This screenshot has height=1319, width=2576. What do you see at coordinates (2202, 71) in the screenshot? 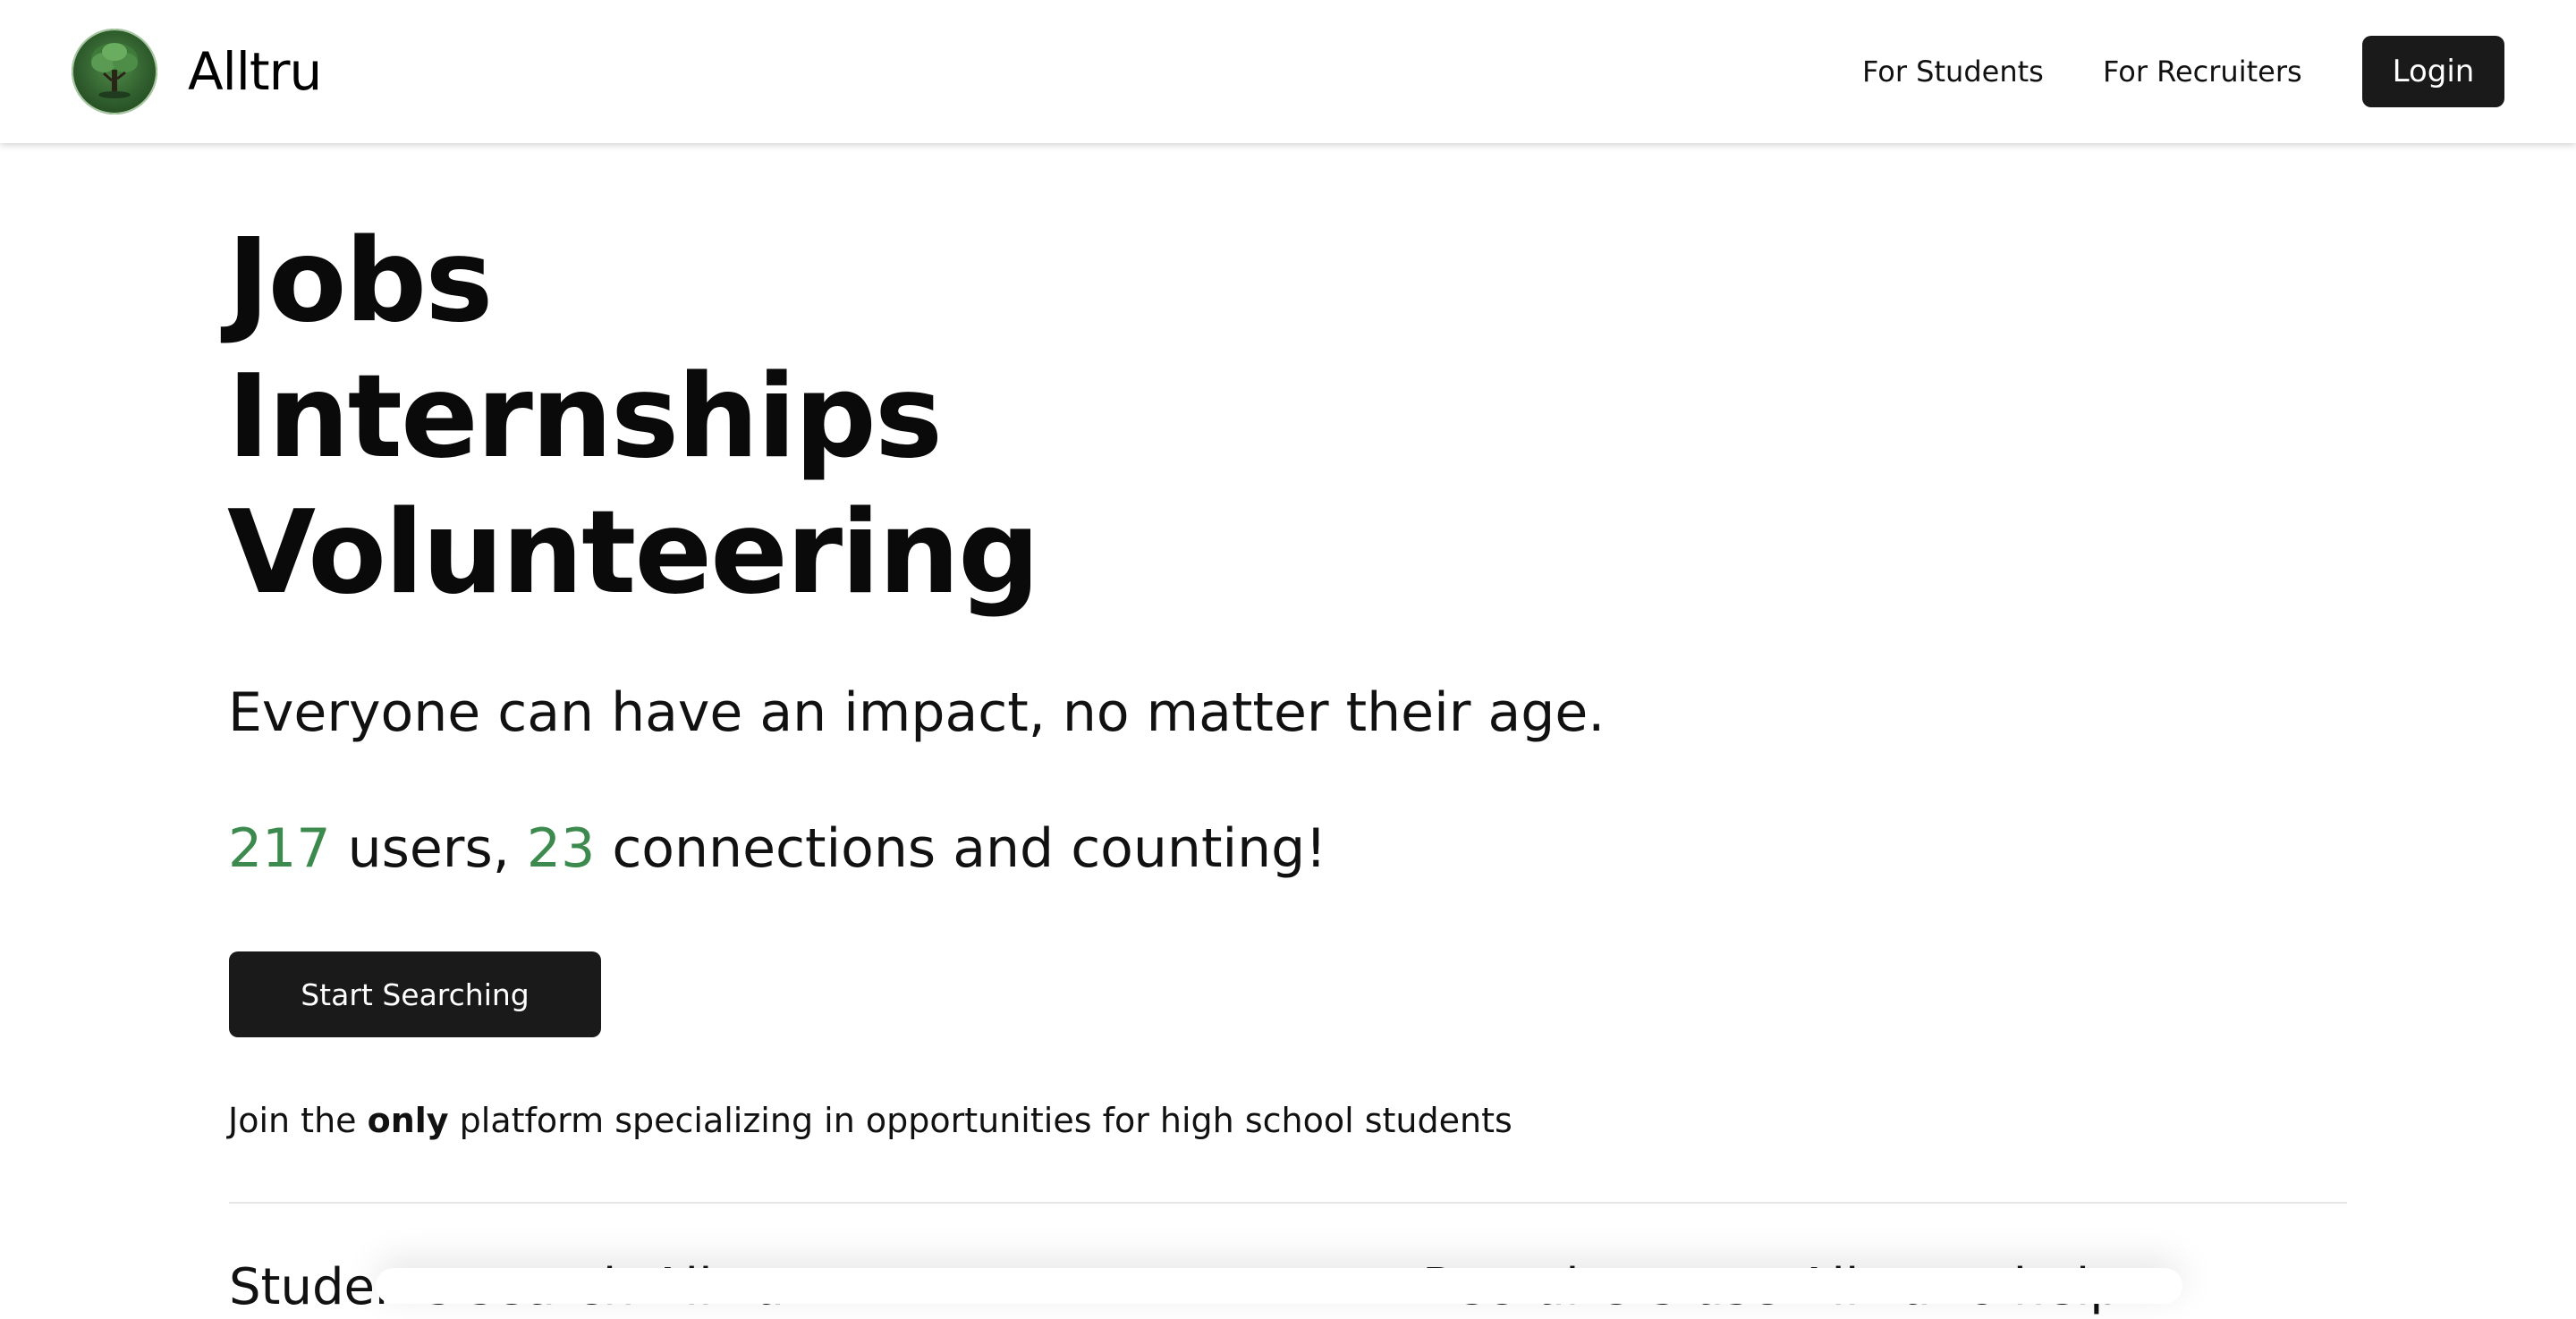
I see `nav-link-for-recruiters: For Recruiters` at bounding box center [2202, 71].